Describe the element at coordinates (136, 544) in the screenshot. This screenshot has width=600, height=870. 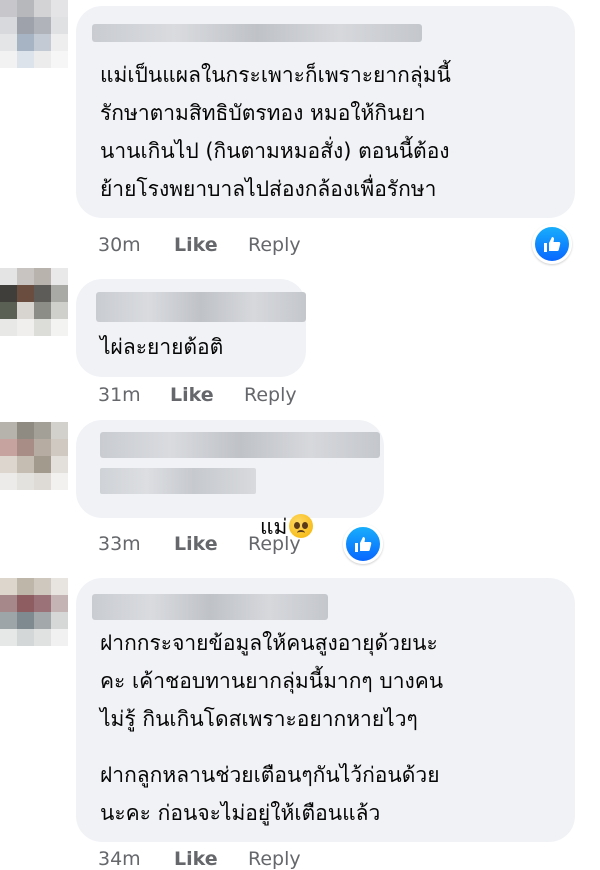
I see `timestamp: 33m` at that location.